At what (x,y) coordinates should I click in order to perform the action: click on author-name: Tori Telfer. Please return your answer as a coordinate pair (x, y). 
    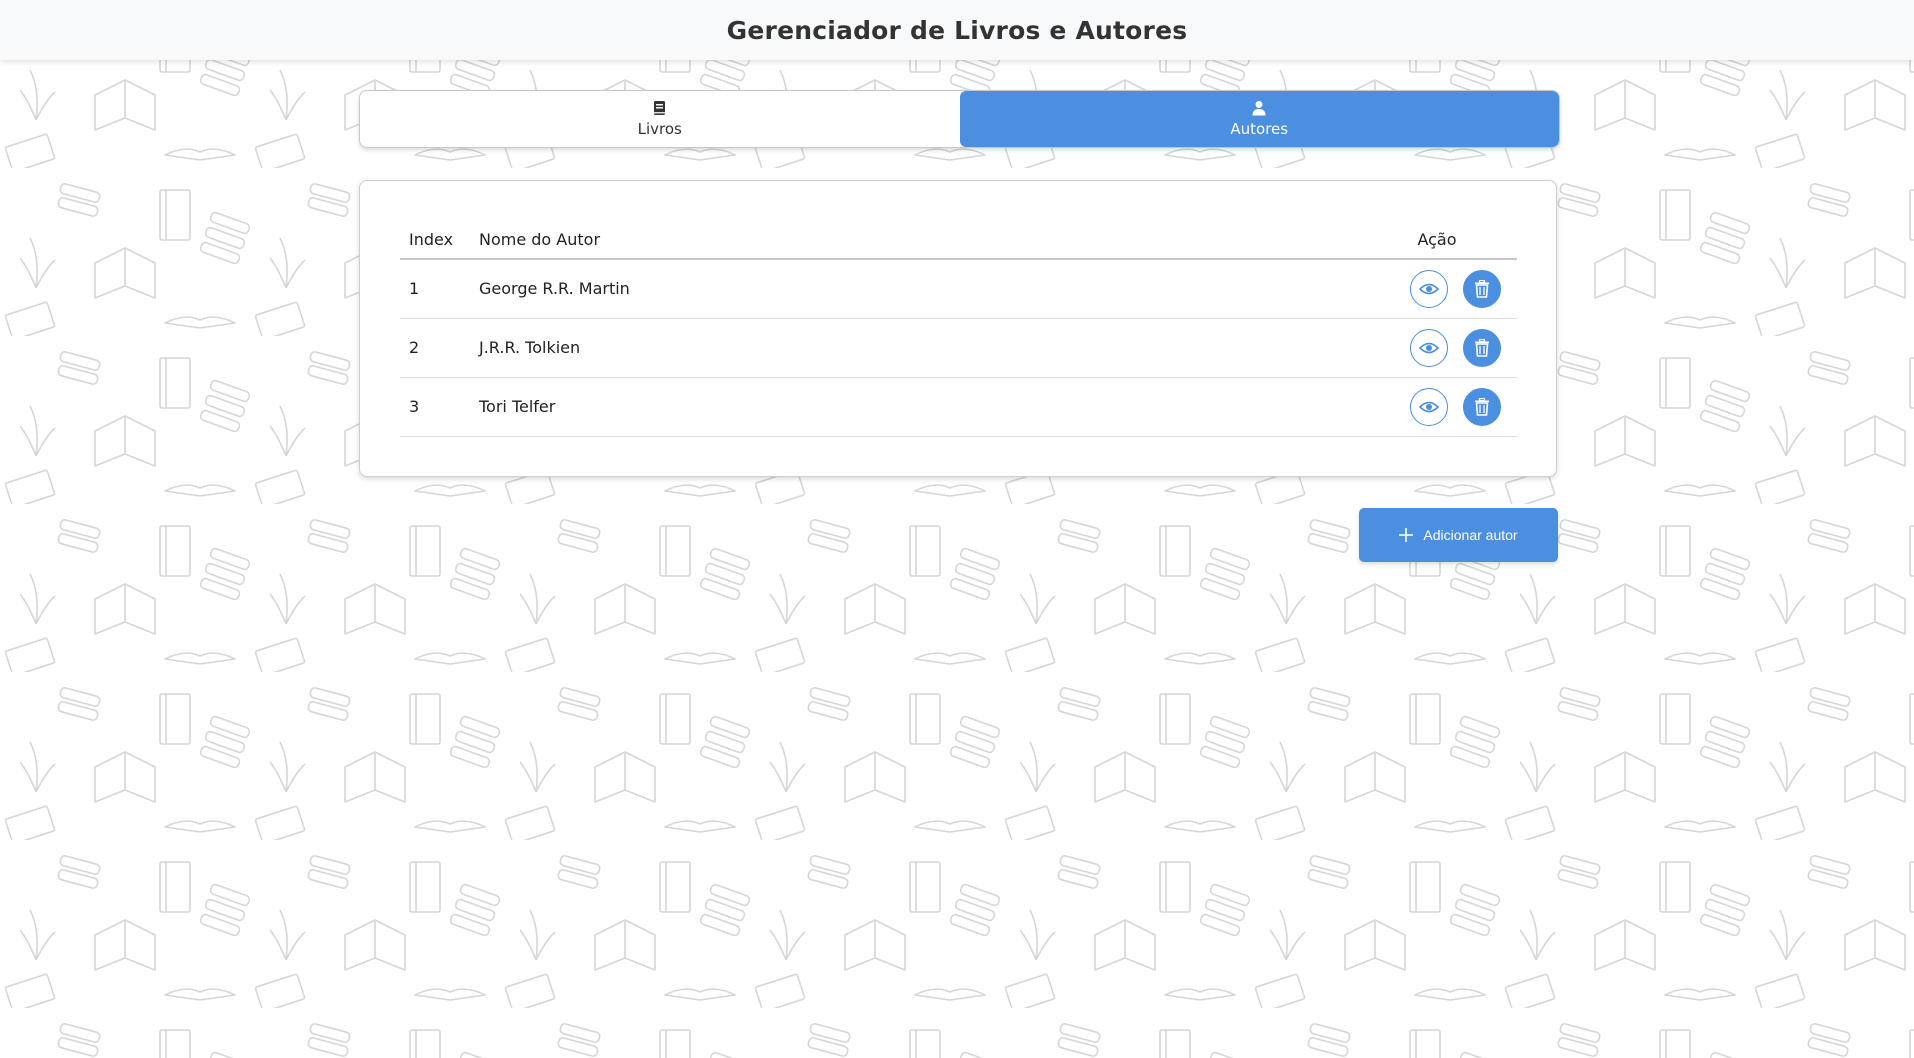
    Looking at the image, I should click on (913, 407).